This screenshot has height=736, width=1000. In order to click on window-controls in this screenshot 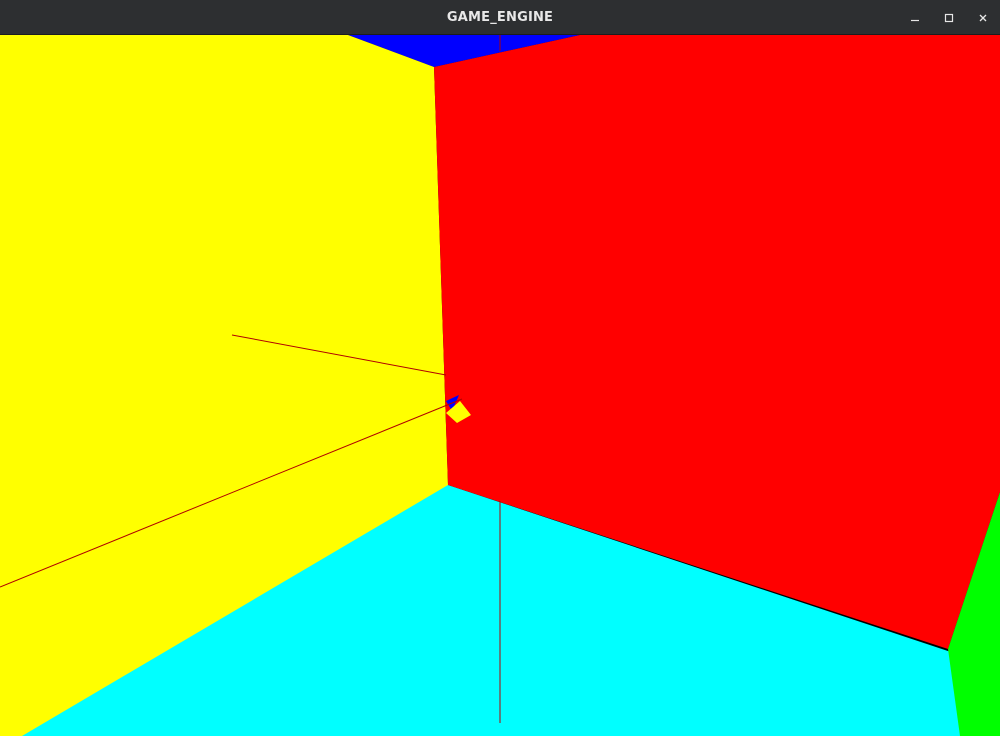, I will do `click(949, 17)`.